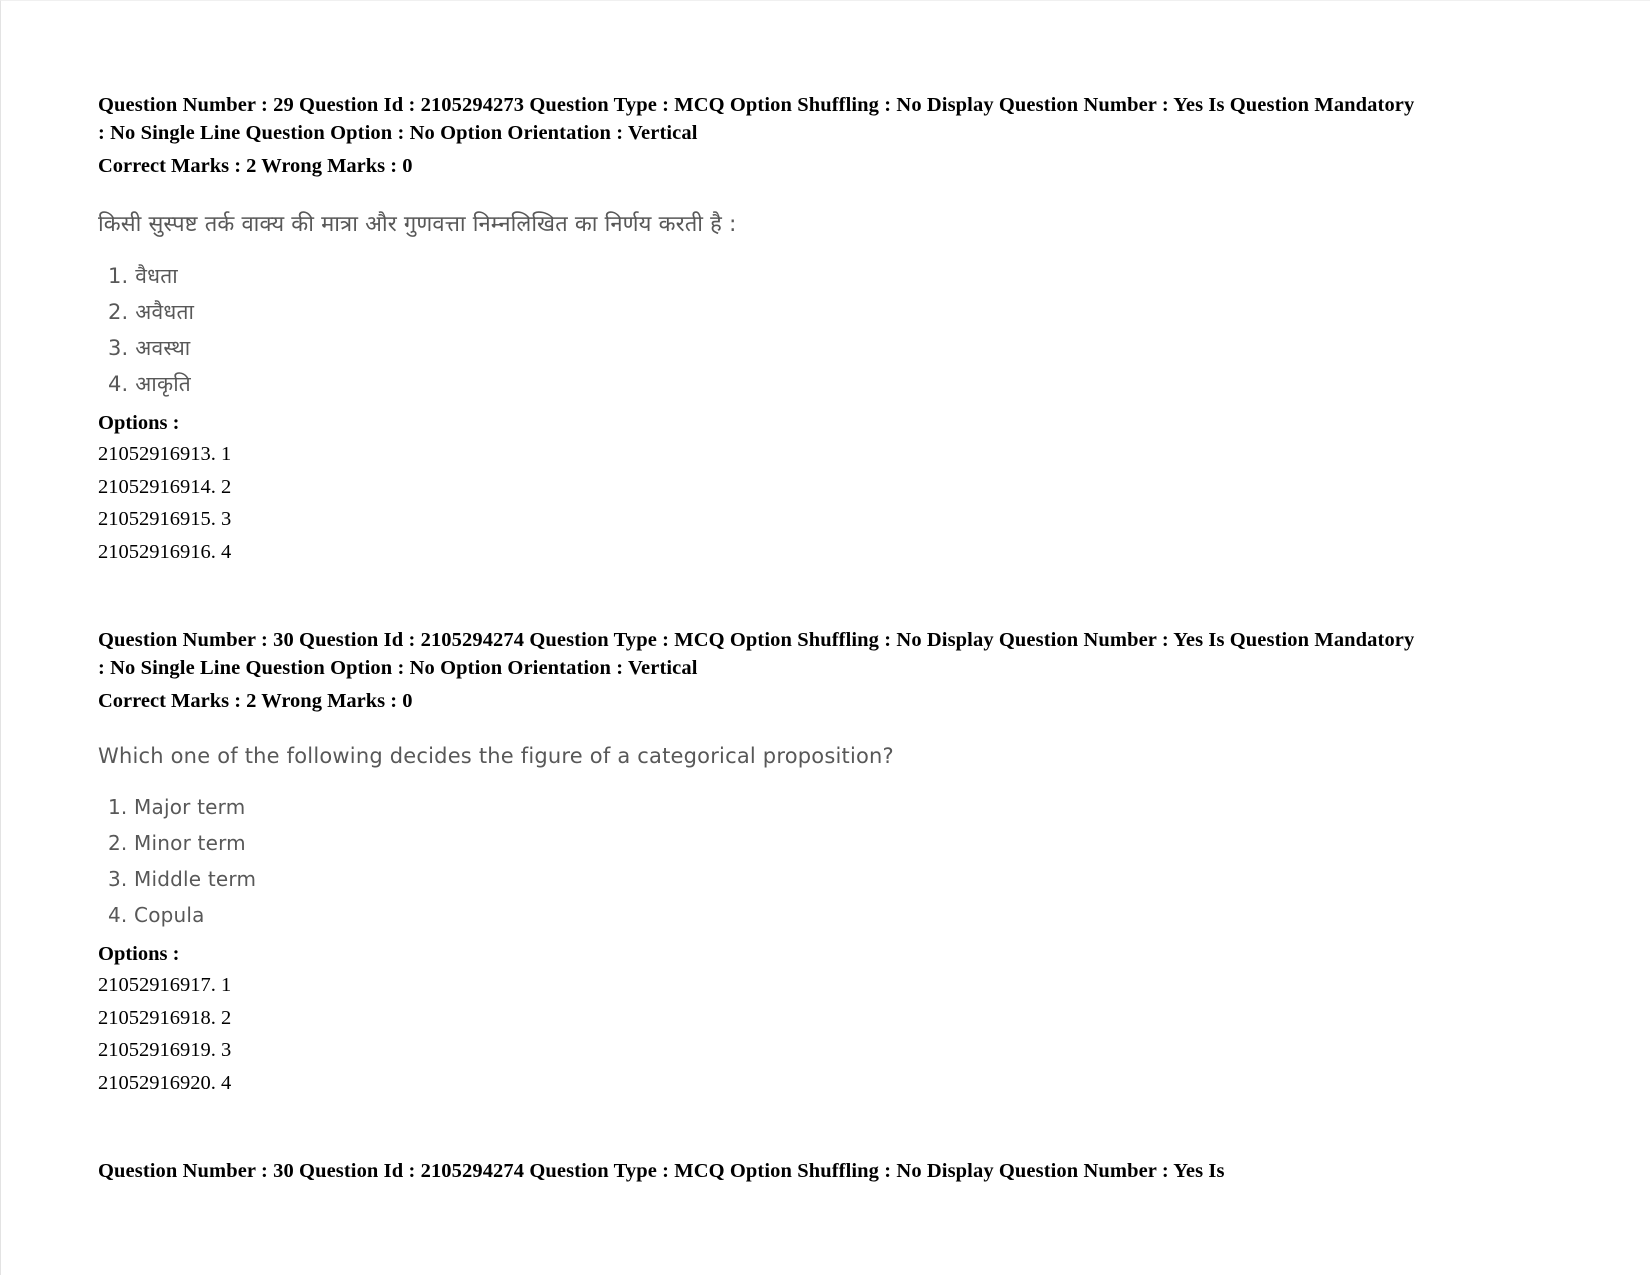 The height and width of the screenshot is (1275, 1650). What do you see at coordinates (758, 321) in the screenshot?
I see `question-choices: 1. वैधता 2. अवैधता 3. अवस्था 4. आकृति` at bounding box center [758, 321].